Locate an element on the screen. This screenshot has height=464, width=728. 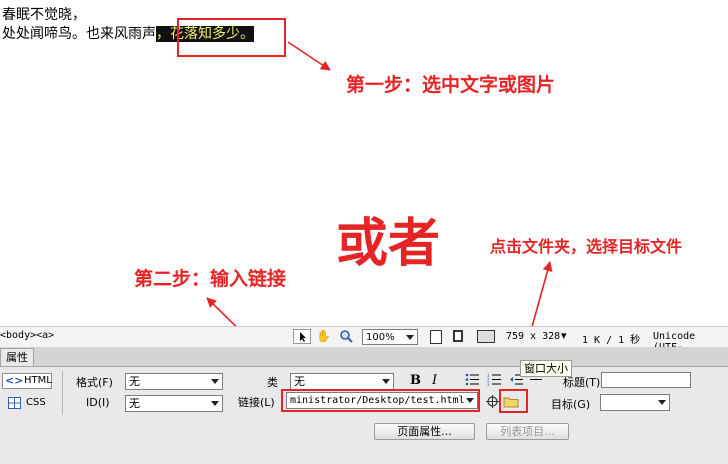
arrow-step1 is located at coordinates (309, 56).